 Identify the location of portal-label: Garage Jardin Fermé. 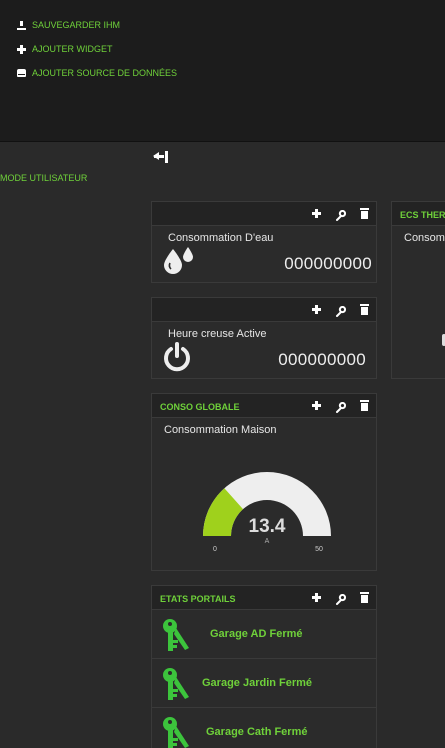
(257, 683).